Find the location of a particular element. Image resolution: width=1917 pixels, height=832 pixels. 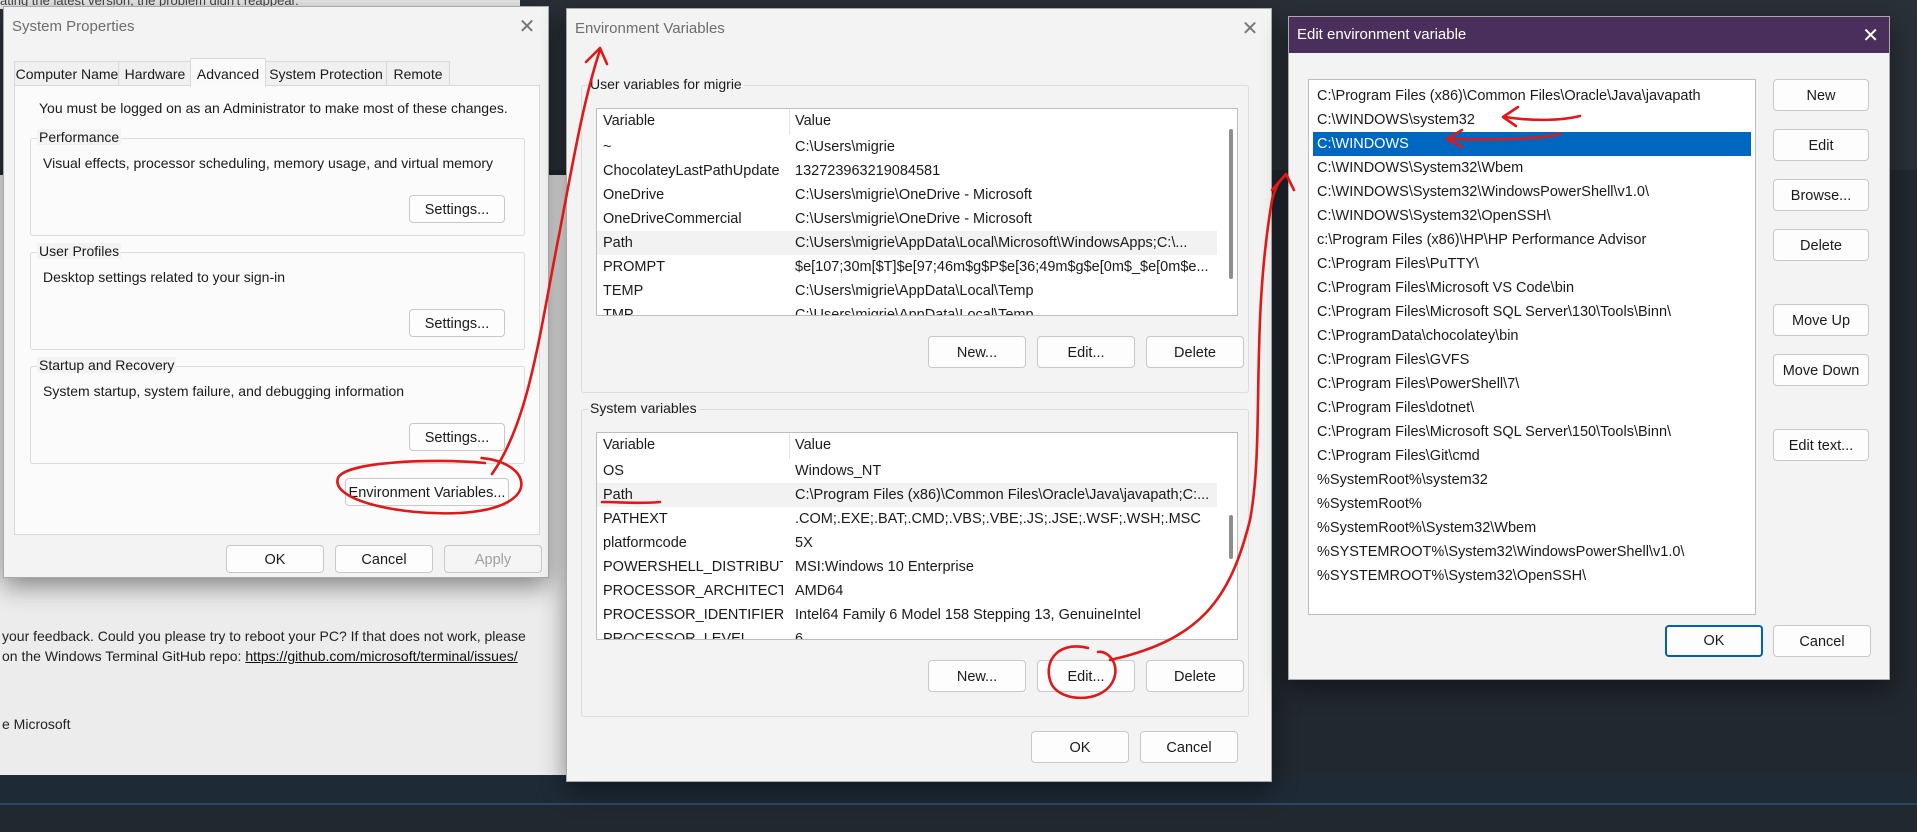

system-delete-button: Delete is located at coordinates (1195, 676).